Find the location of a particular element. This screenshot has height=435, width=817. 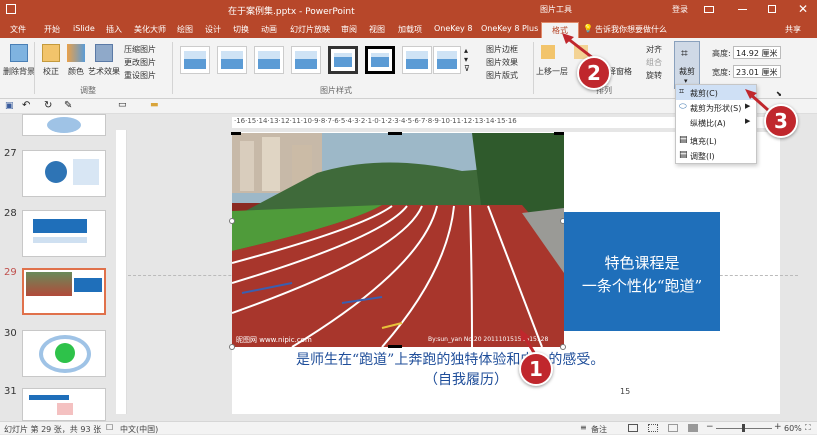

reading-view-icon is located at coordinates (673, 428).